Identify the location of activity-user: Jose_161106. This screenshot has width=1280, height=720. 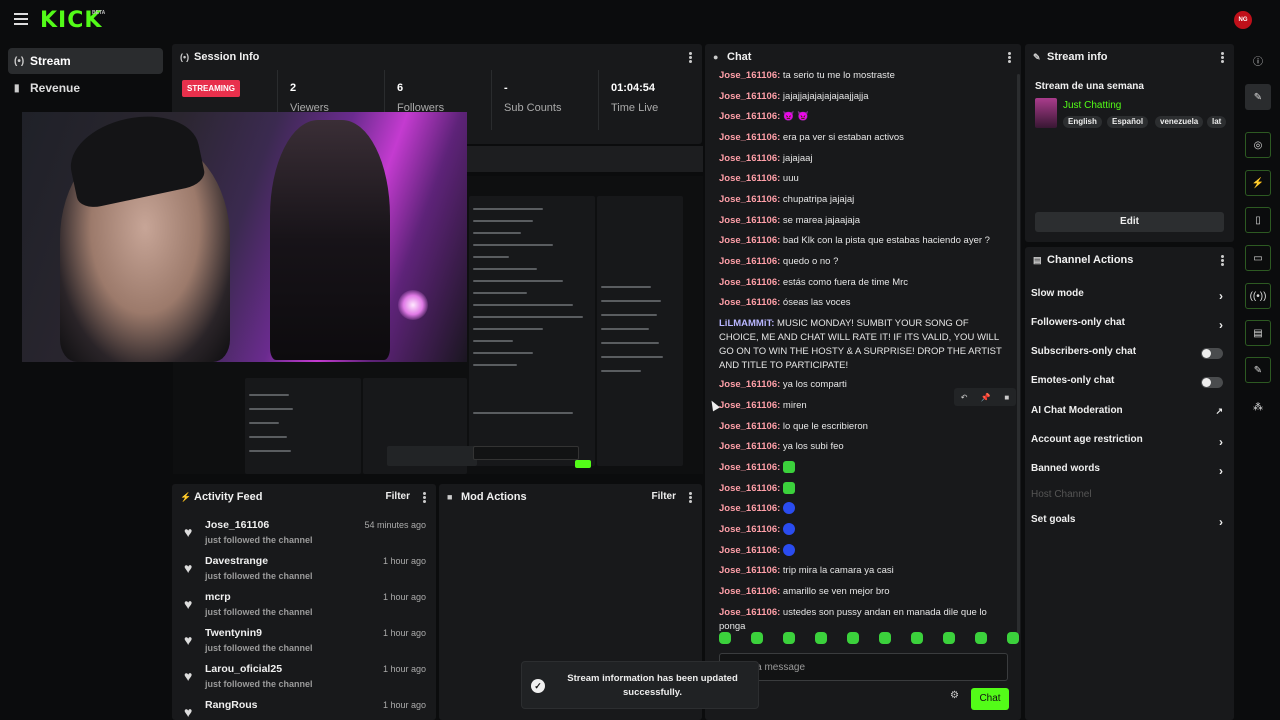
(237, 525).